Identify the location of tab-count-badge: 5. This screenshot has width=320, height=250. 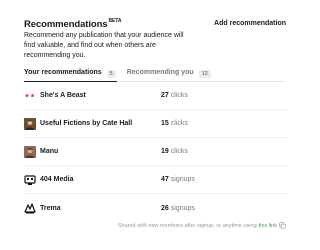
(111, 73).